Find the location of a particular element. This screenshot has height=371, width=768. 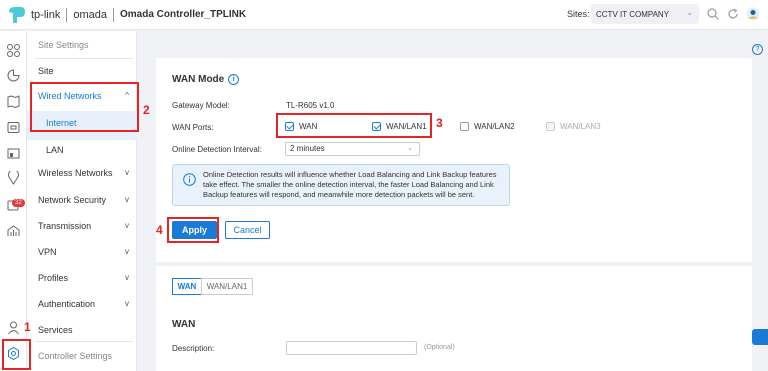

menu-item-authentication: Authentication v is located at coordinates (85, 304).